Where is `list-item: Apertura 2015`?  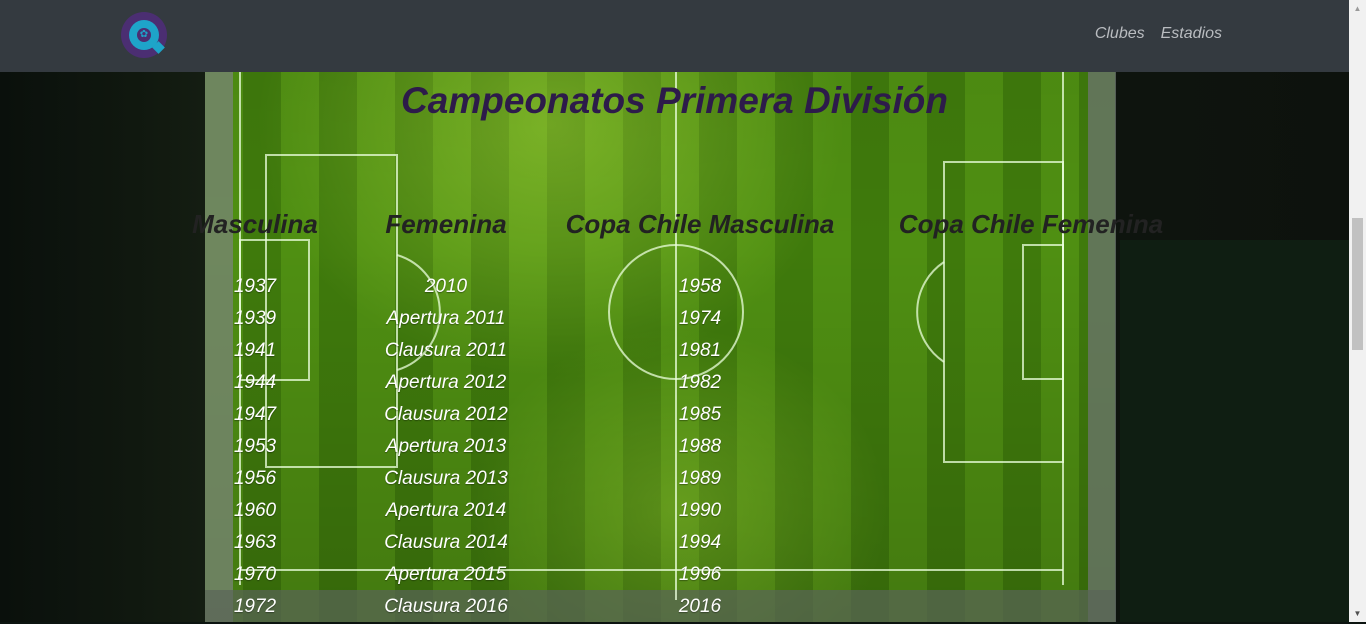 list-item: Apertura 2015 is located at coordinates (446, 574).